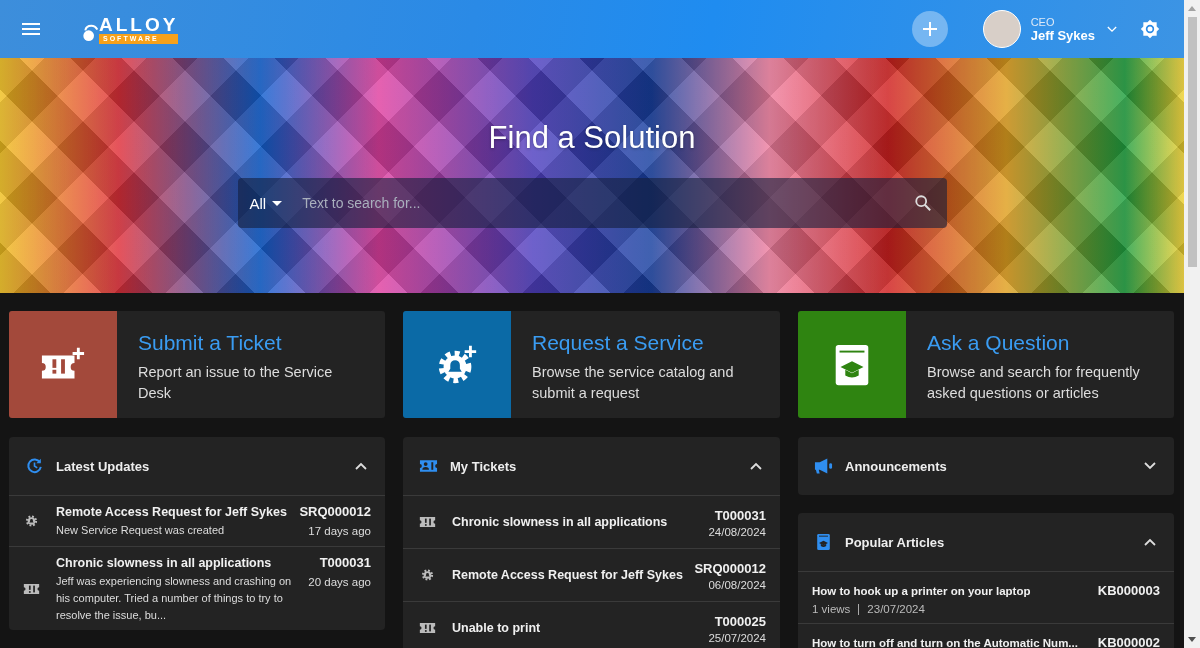  Describe the element at coordinates (831, 609) in the screenshot. I see `view-count: 1 views` at that location.